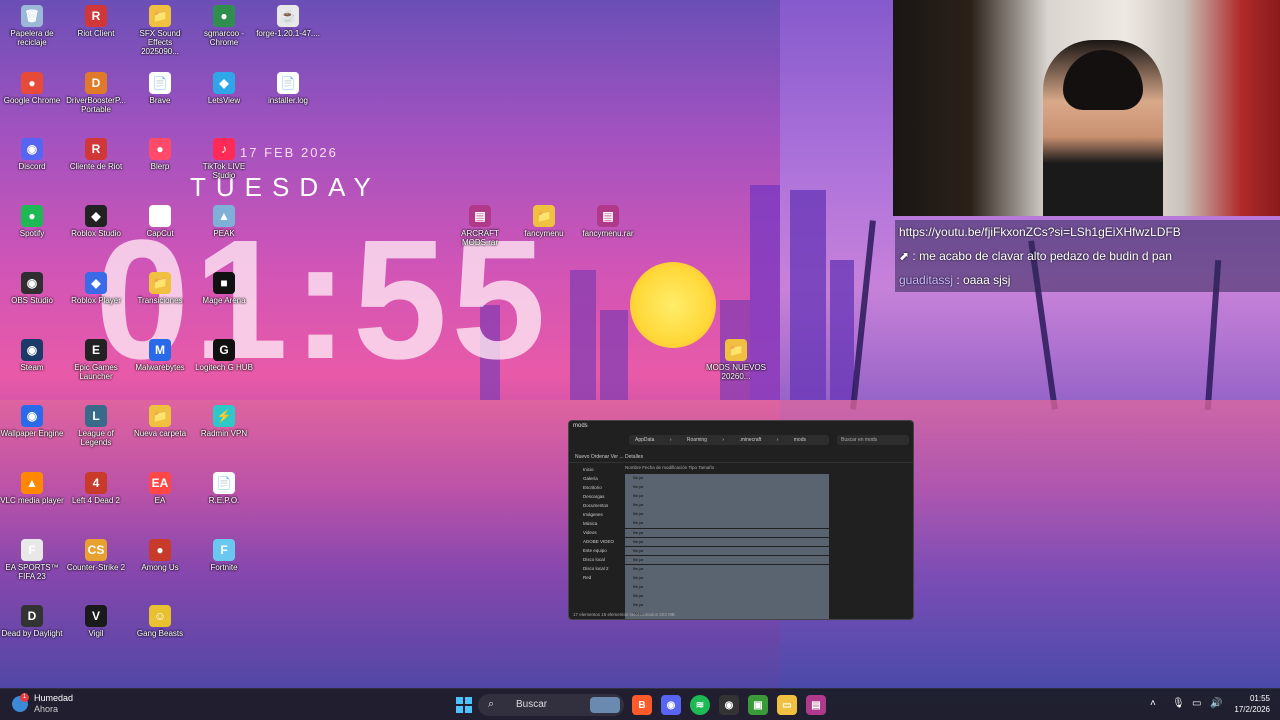  Describe the element at coordinates (160, 221) in the screenshot. I see `desktop-icon: ✂ CapCut` at that location.